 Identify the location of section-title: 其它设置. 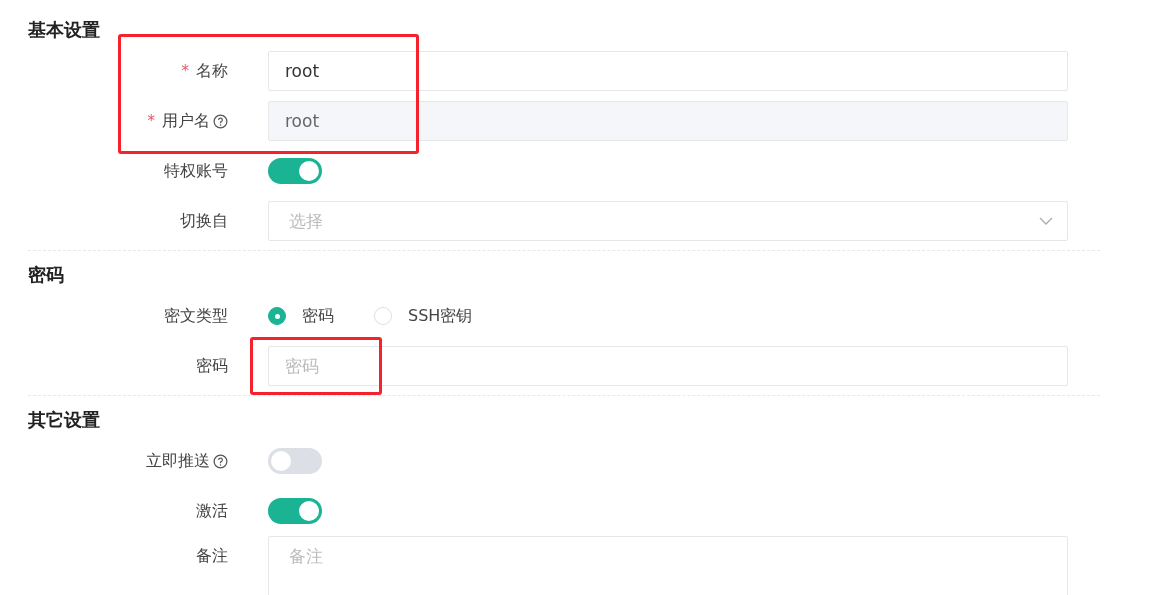
(64, 420).